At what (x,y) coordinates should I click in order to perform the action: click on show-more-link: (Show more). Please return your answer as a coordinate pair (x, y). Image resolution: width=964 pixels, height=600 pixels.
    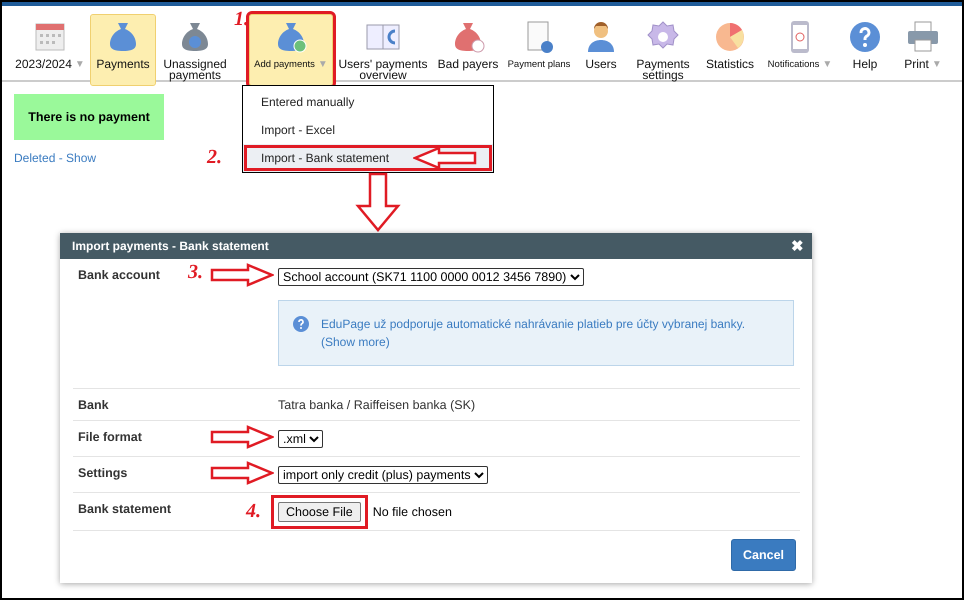
    Looking at the image, I should click on (355, 342).